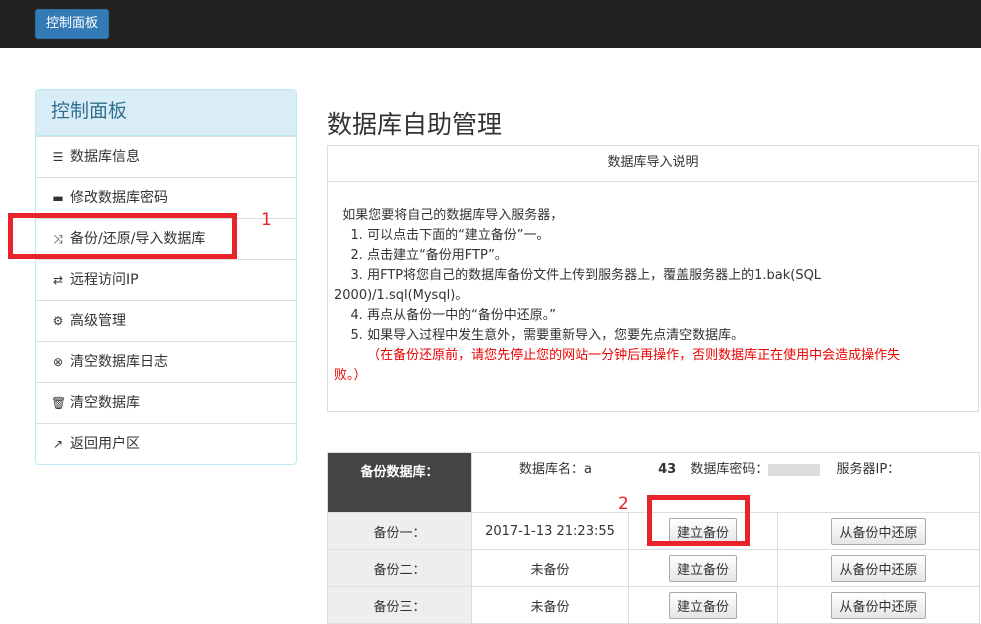 The image size is (981, 624). Describe the element at coordinates (868, 469) in the screenshot. I see `server-ip-label: 服务器IP：` at that location.